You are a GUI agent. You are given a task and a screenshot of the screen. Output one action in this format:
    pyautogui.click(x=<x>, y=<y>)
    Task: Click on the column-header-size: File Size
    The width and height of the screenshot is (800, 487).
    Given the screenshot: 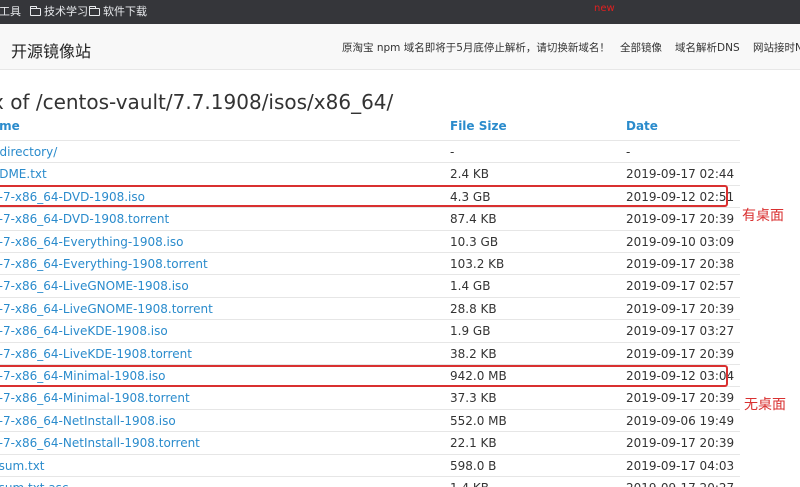 What is the action you would take?
    pyautogui.click(x=478, y=126)
    